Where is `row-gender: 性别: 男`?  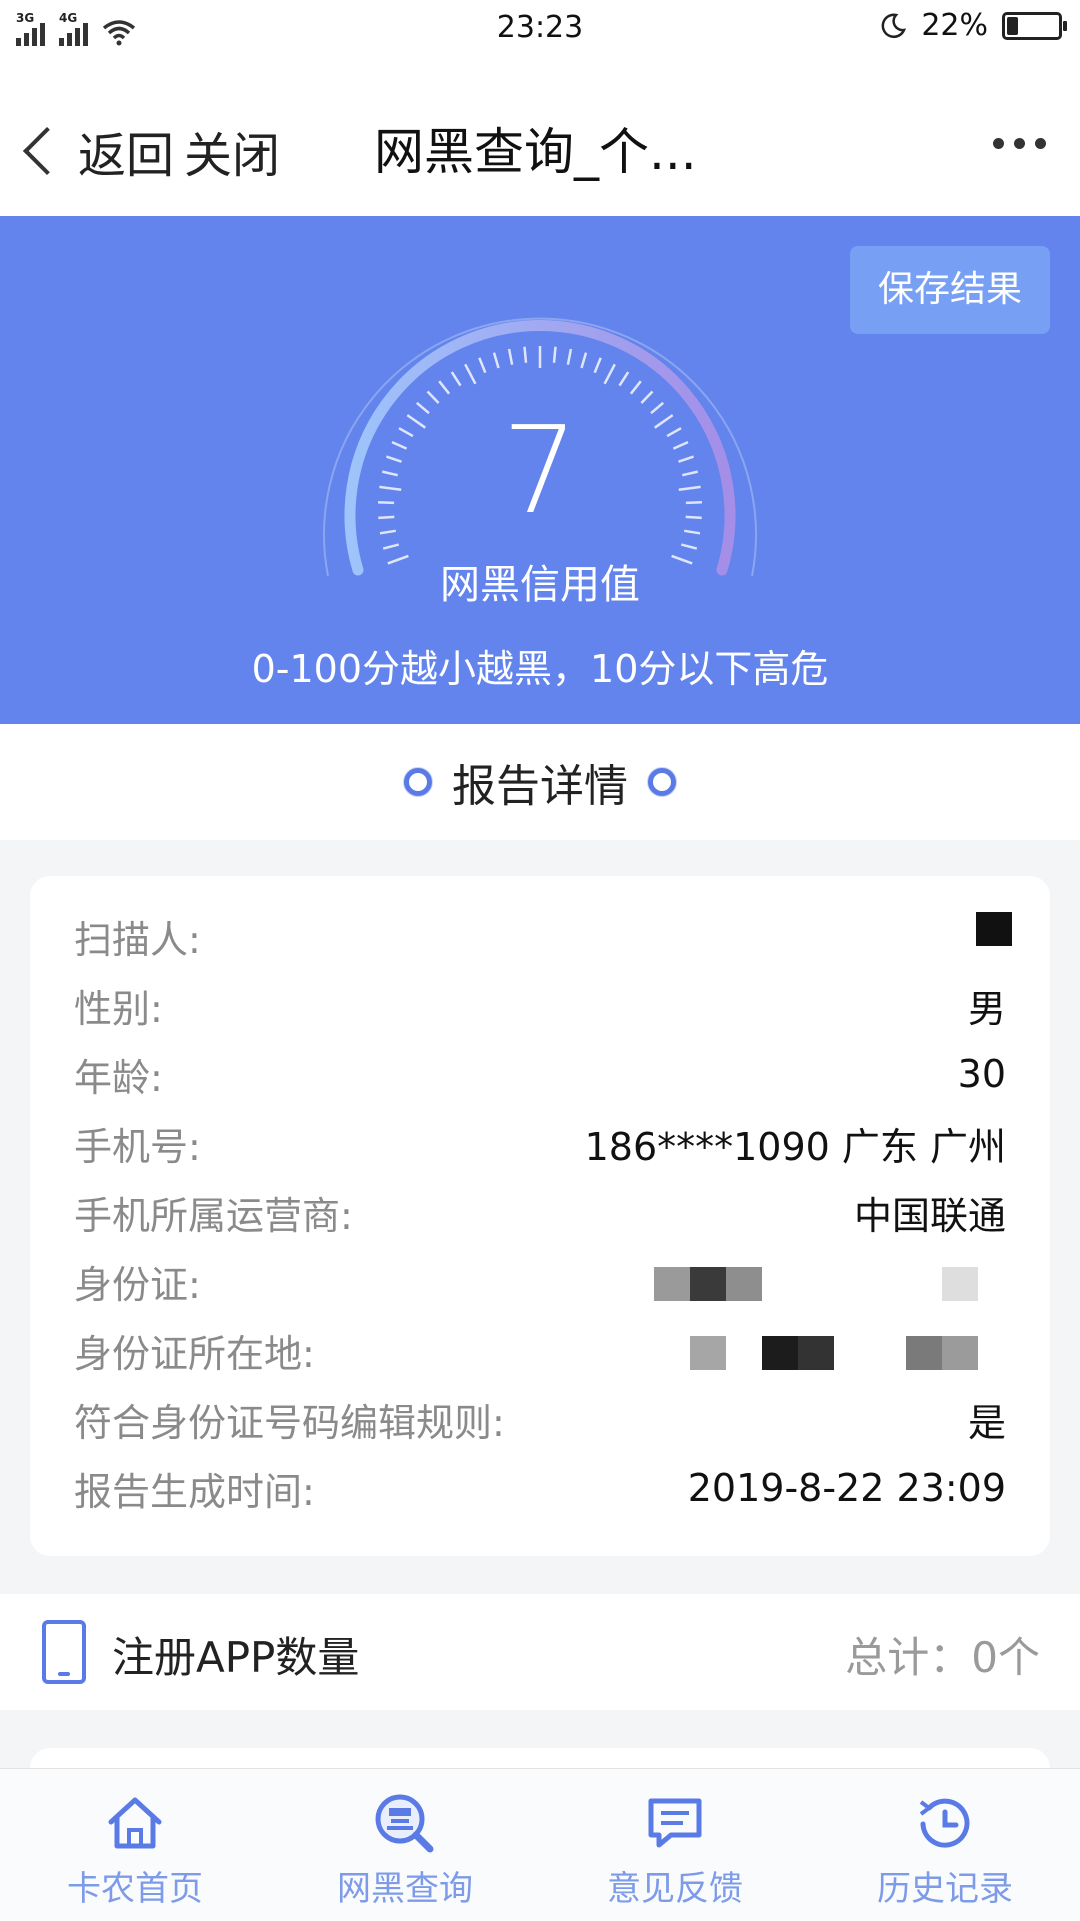
row-gender: 性别: 男 is located at coordinates (540, 1005).